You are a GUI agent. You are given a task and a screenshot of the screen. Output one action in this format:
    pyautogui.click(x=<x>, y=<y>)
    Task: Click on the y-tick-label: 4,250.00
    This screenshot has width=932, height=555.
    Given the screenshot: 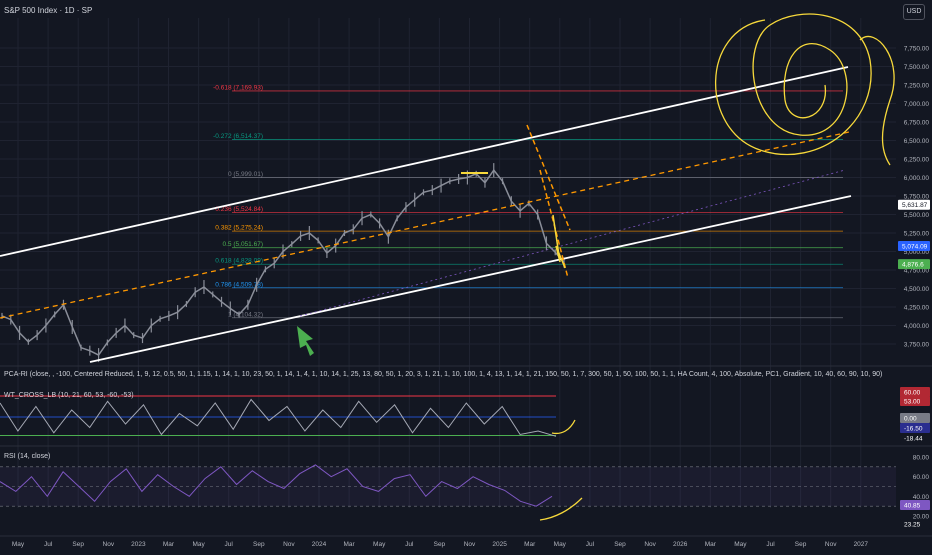 What is the action you would take?
    pyautogui.click(x=917, y=308)
    